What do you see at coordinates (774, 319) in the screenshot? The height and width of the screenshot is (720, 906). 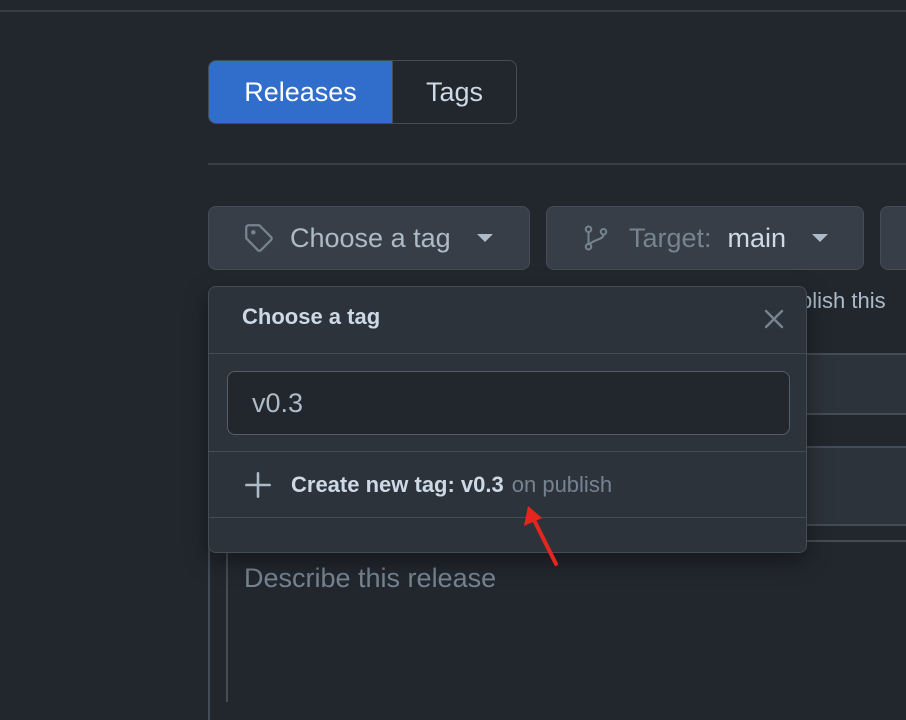 I see `close-icon` at bounding box center [774, 319].